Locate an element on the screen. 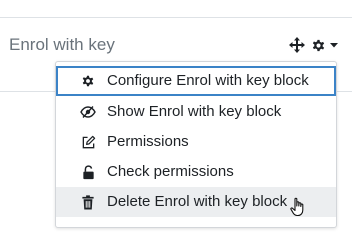 Image resolution: width=352 pixels, height=243 pixels. edit-icon is located at coordinates (88, 142).